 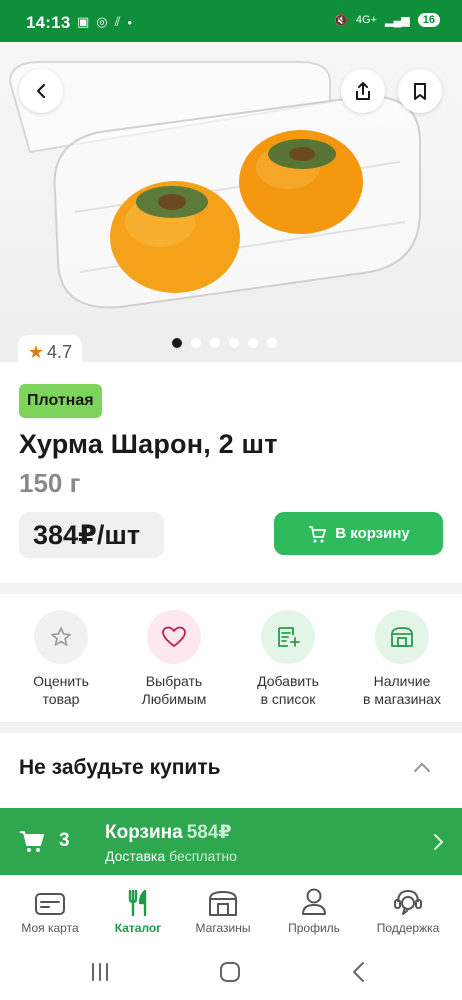 I want to click on product-weight: 150 г, so click(x=50, y=483).